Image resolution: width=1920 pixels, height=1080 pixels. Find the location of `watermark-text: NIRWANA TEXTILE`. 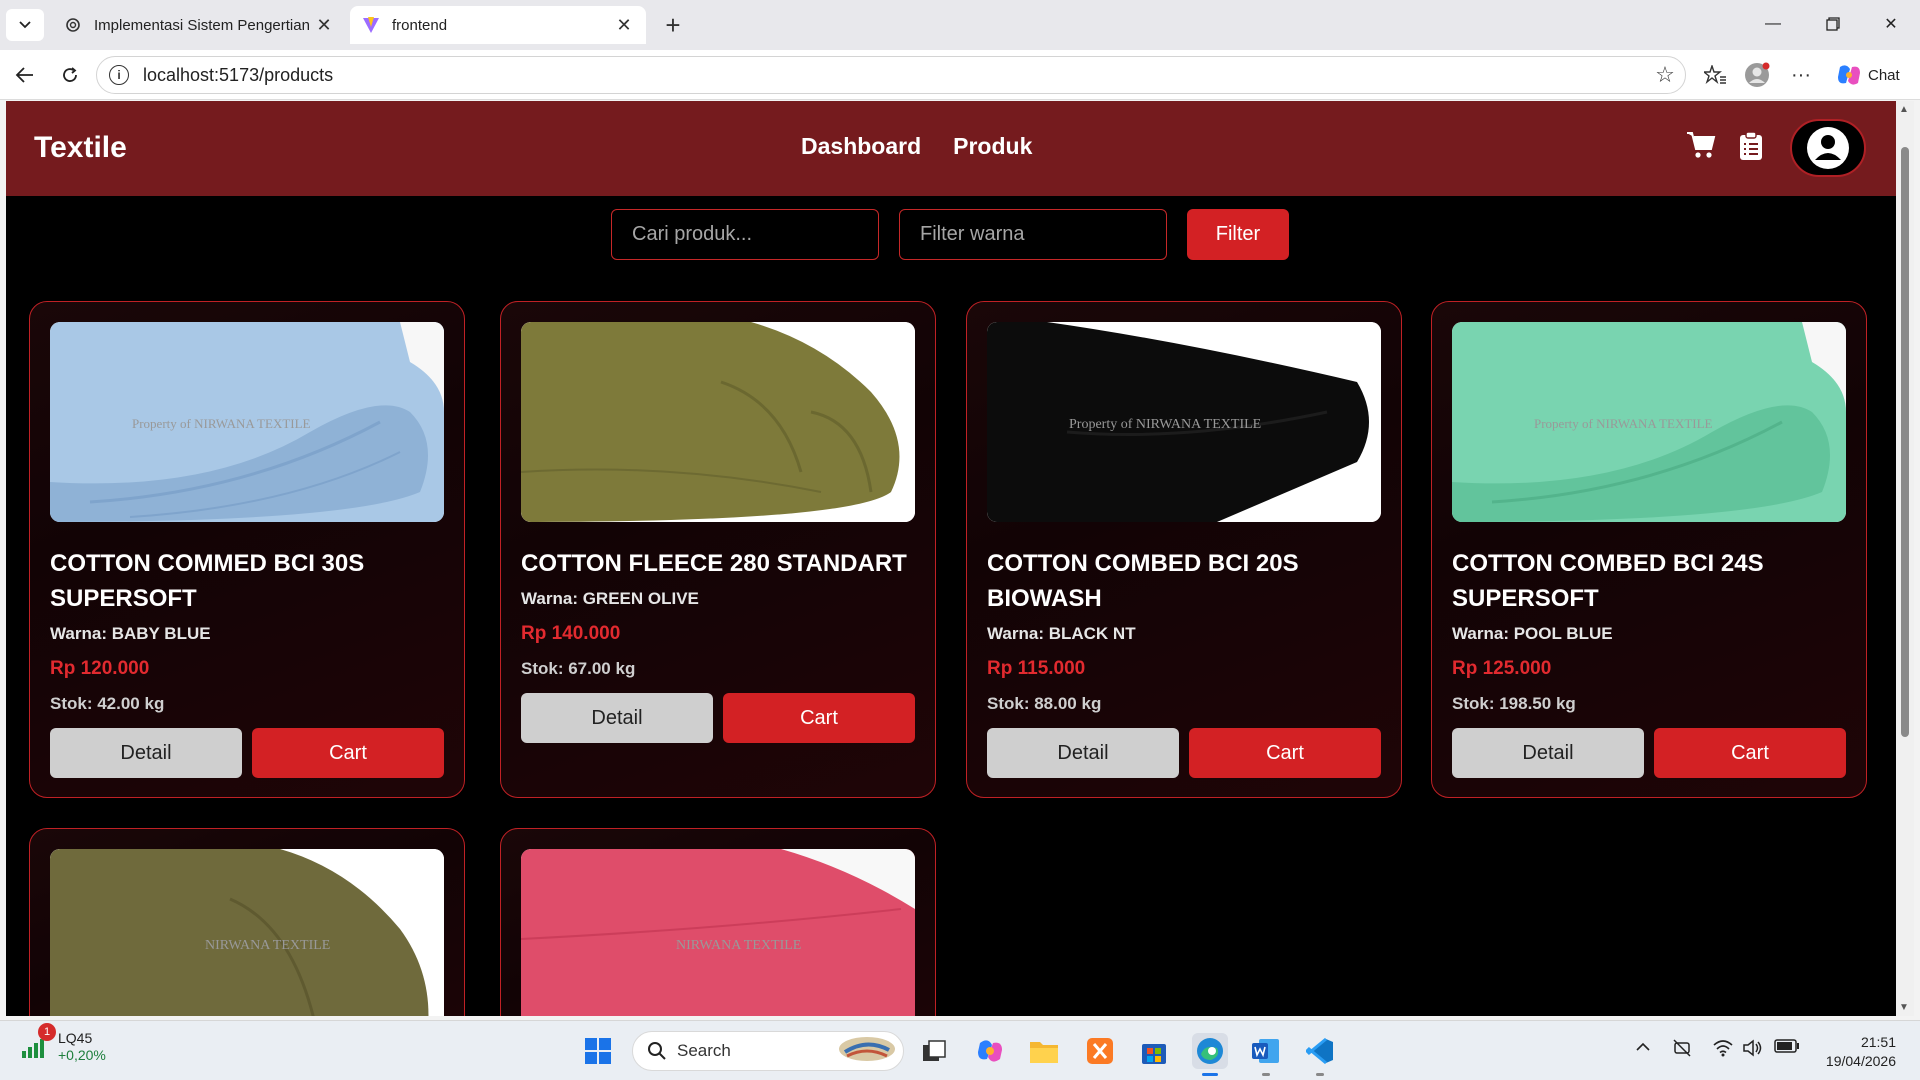

watermark-text: NIRWANA TEXTILE is located at coordinates (267, 945).